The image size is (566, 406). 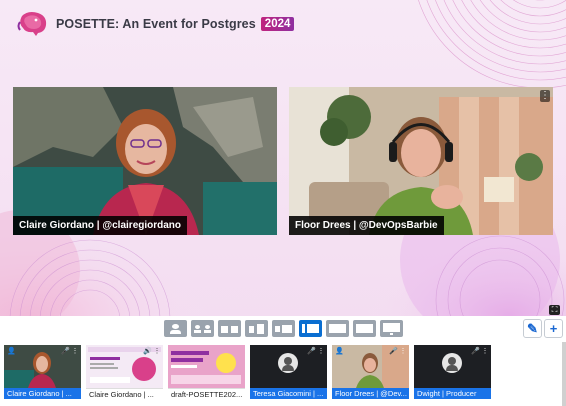 I want to click on event-brand: POSETTE: An Event for Postgres 2024, so click(x=155, y=24).